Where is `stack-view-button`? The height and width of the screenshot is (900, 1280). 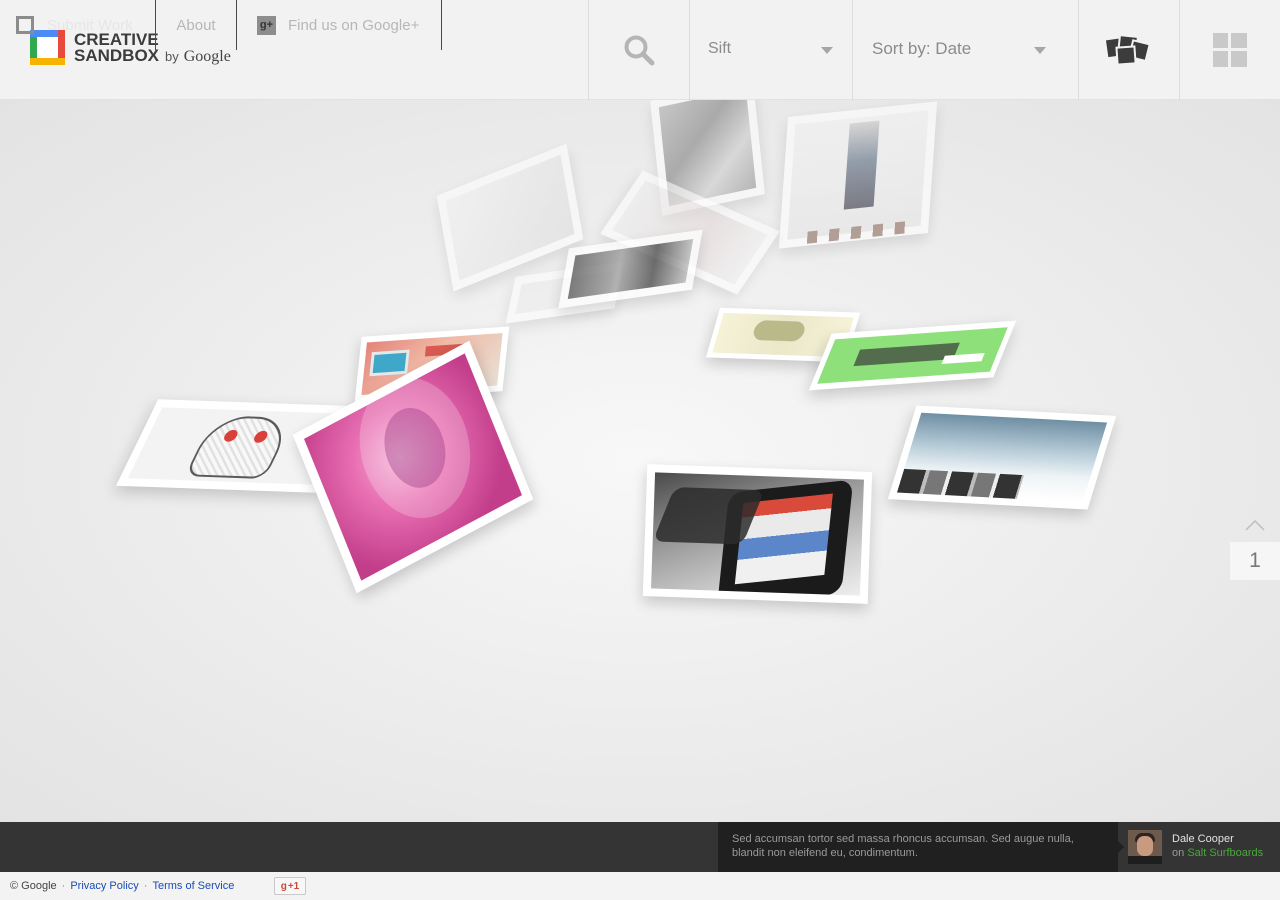
stack-view-button is located at coordinates (1128, 50).